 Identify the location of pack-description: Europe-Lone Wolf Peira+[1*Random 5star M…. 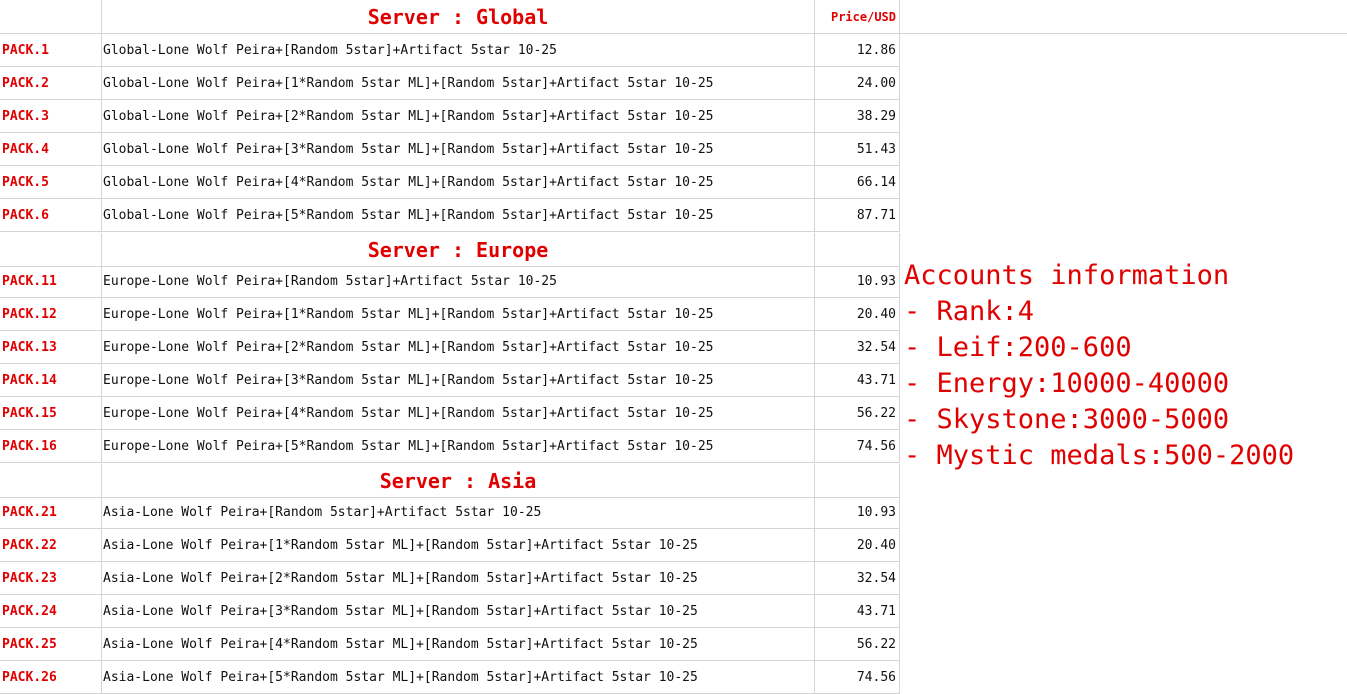
(458, 314).